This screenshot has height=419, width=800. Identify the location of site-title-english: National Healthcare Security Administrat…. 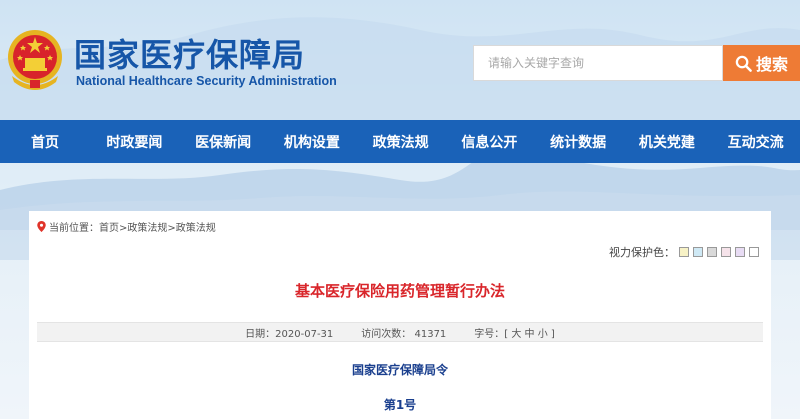
(206, 81).